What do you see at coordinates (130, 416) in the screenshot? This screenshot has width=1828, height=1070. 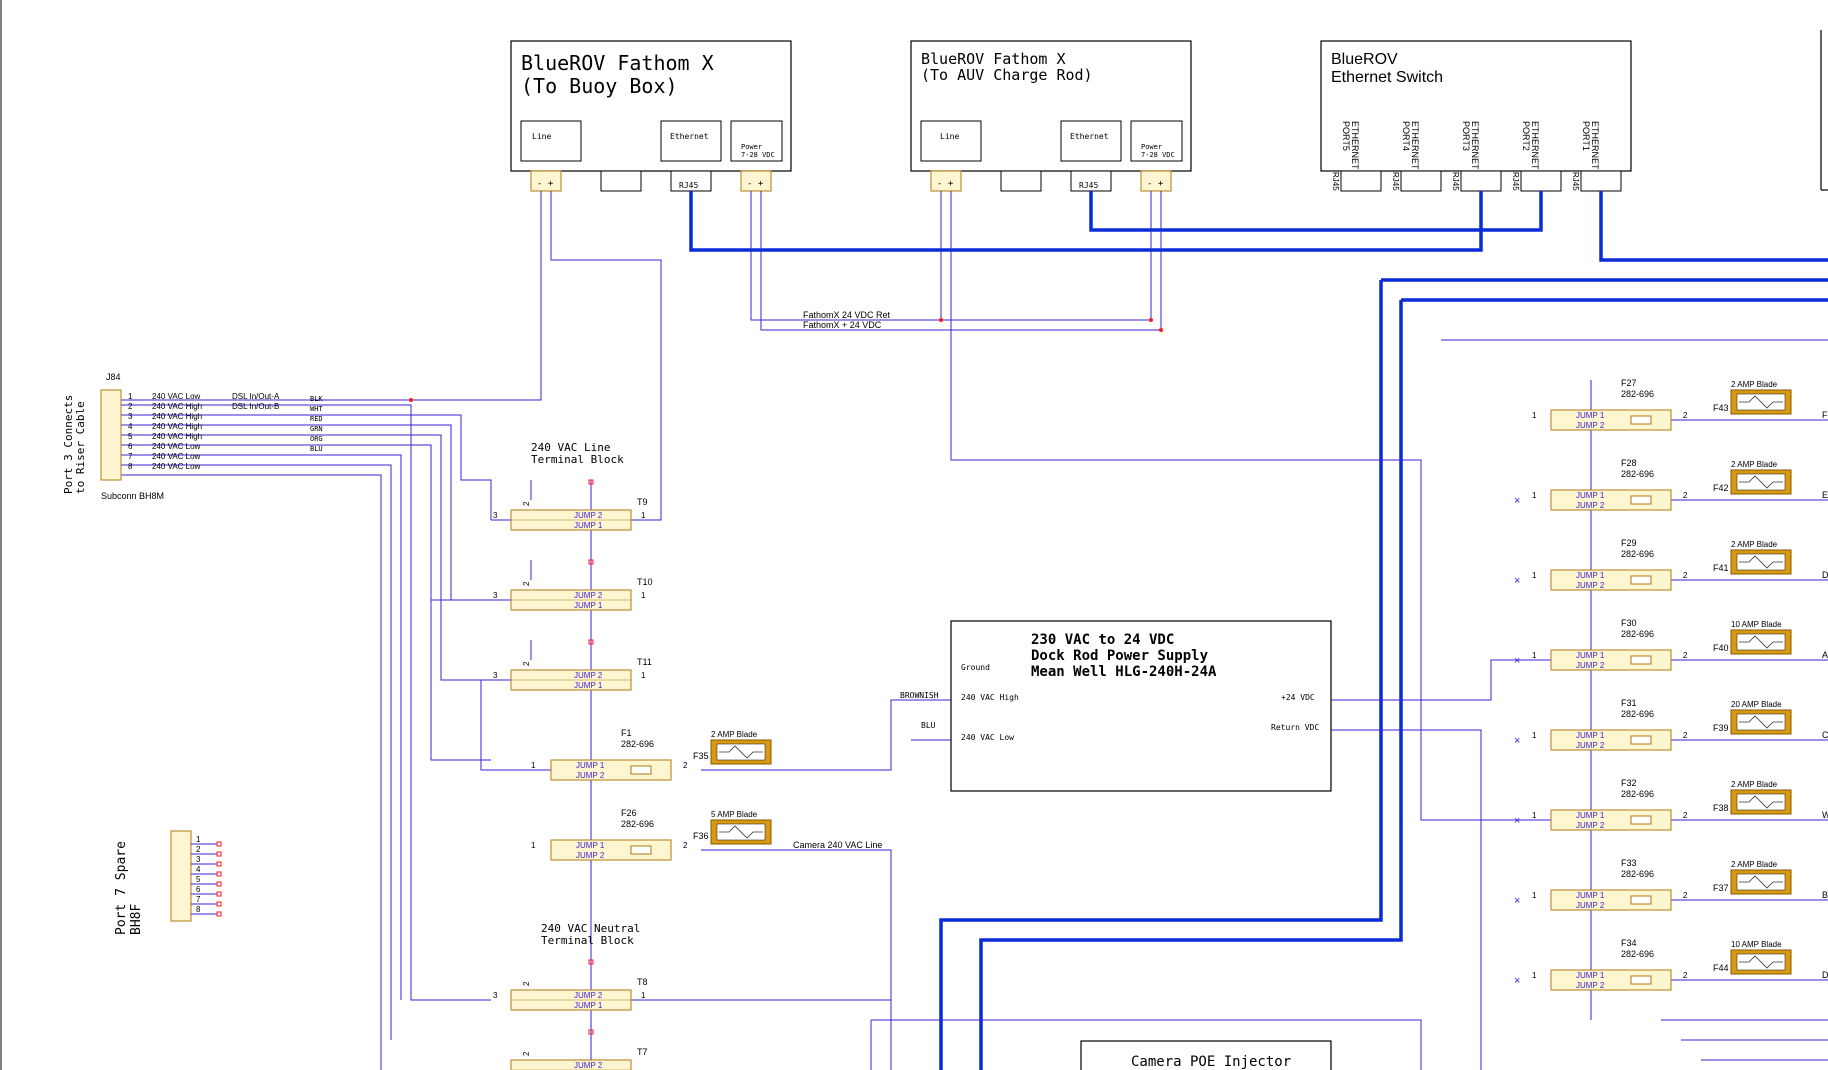 I see `j84-pin-num: 3` at bounding box center [130, 416].